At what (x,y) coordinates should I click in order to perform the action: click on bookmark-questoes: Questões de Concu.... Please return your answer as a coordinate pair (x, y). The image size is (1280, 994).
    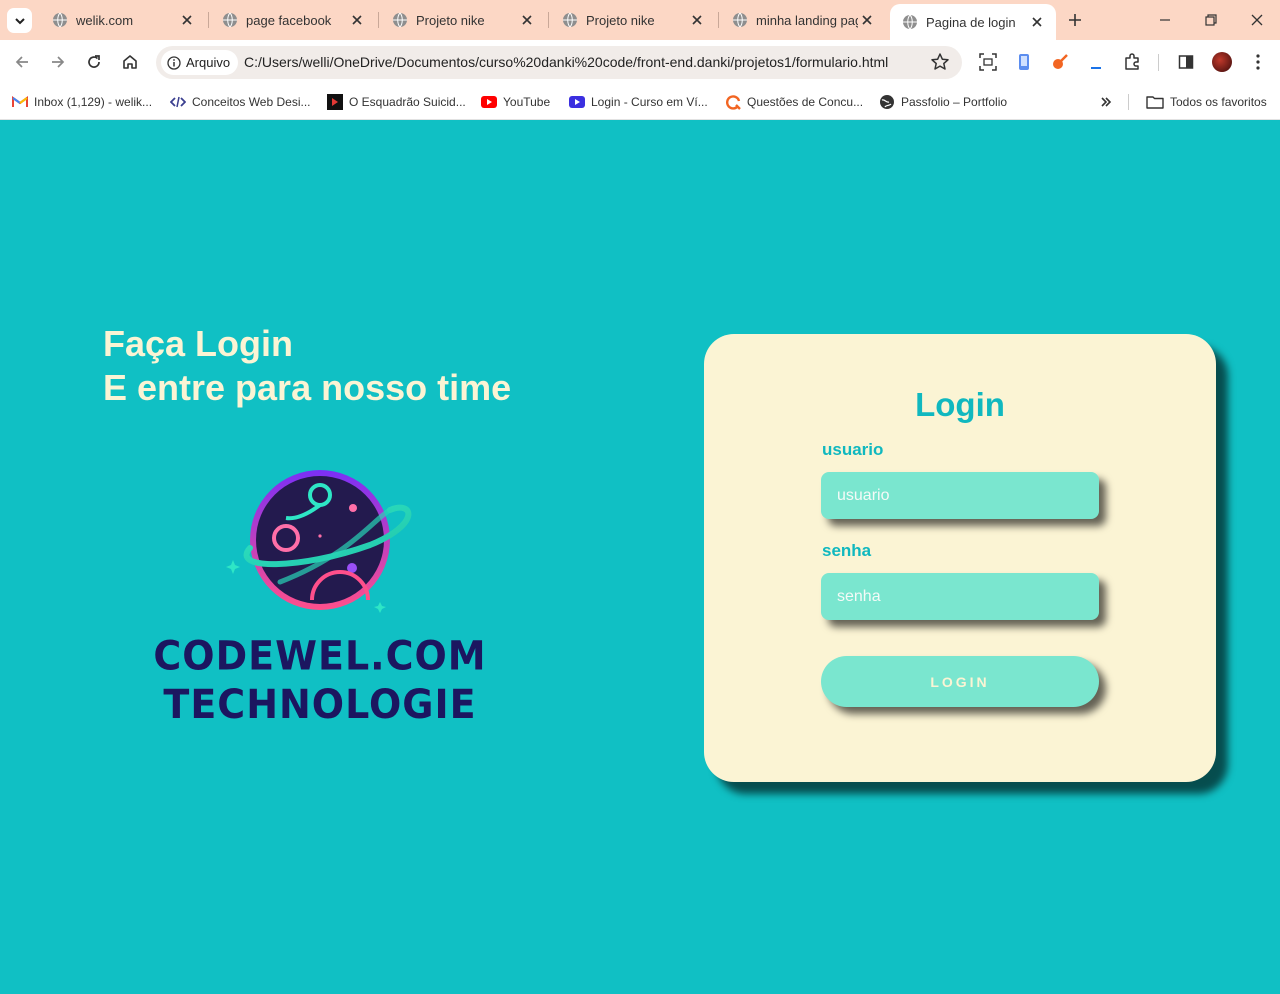
    Looking at the image, I should click on (794, 102).